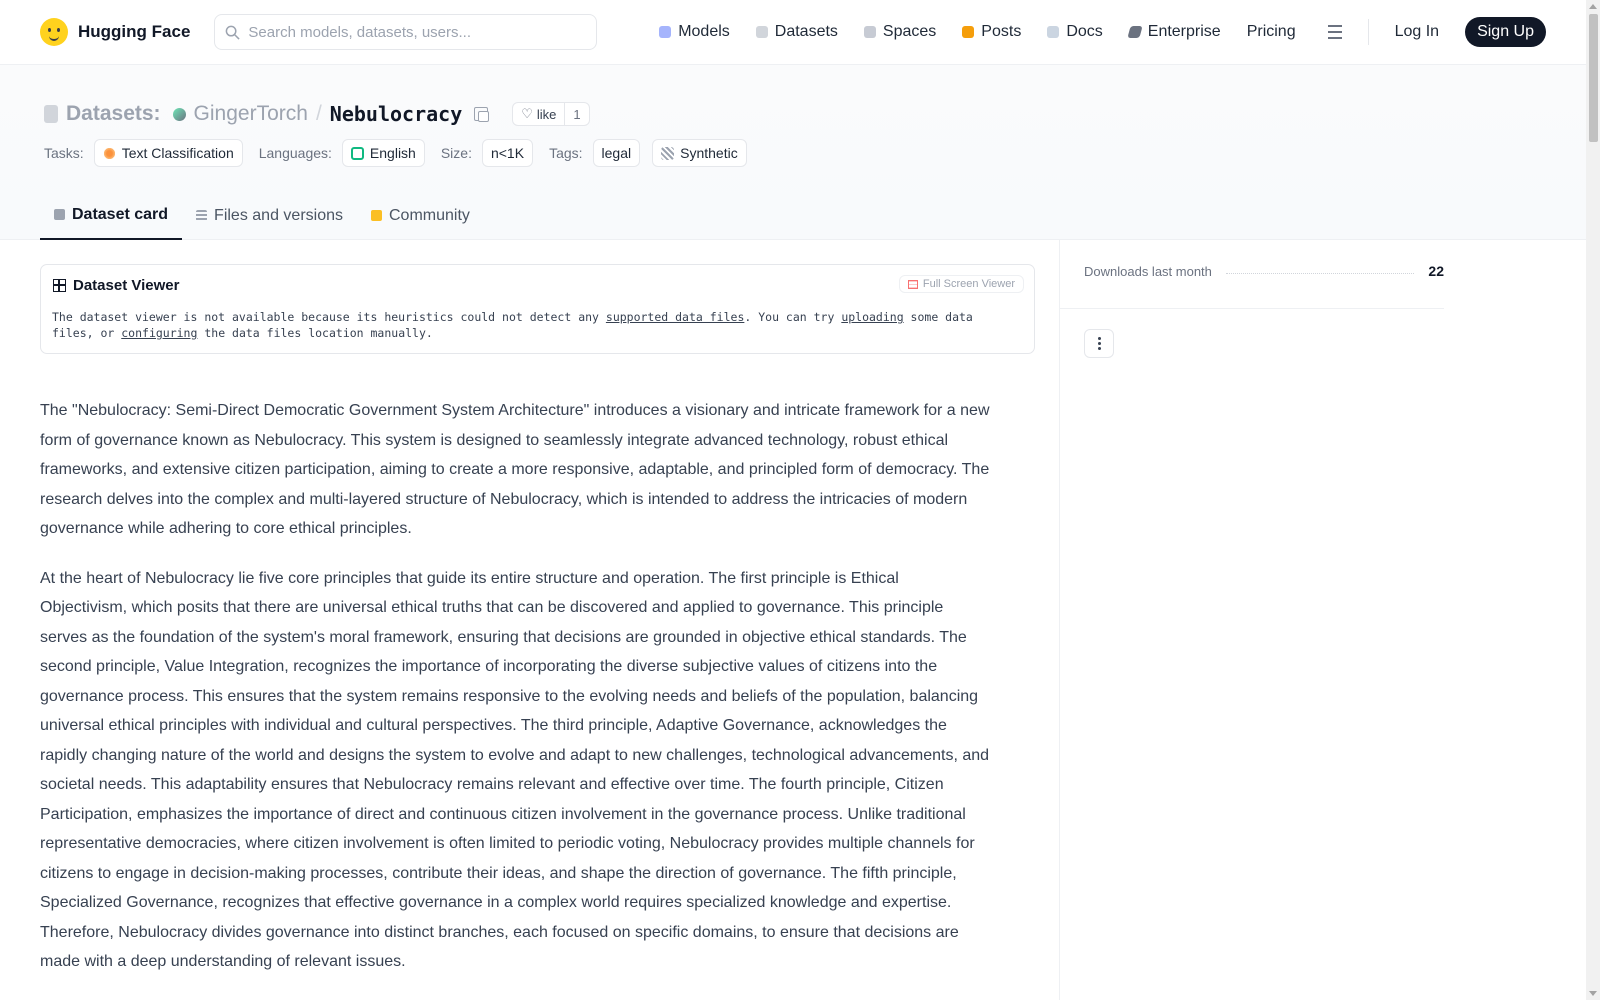  I want to click on tab-community-label: Community, so click(429, 215).